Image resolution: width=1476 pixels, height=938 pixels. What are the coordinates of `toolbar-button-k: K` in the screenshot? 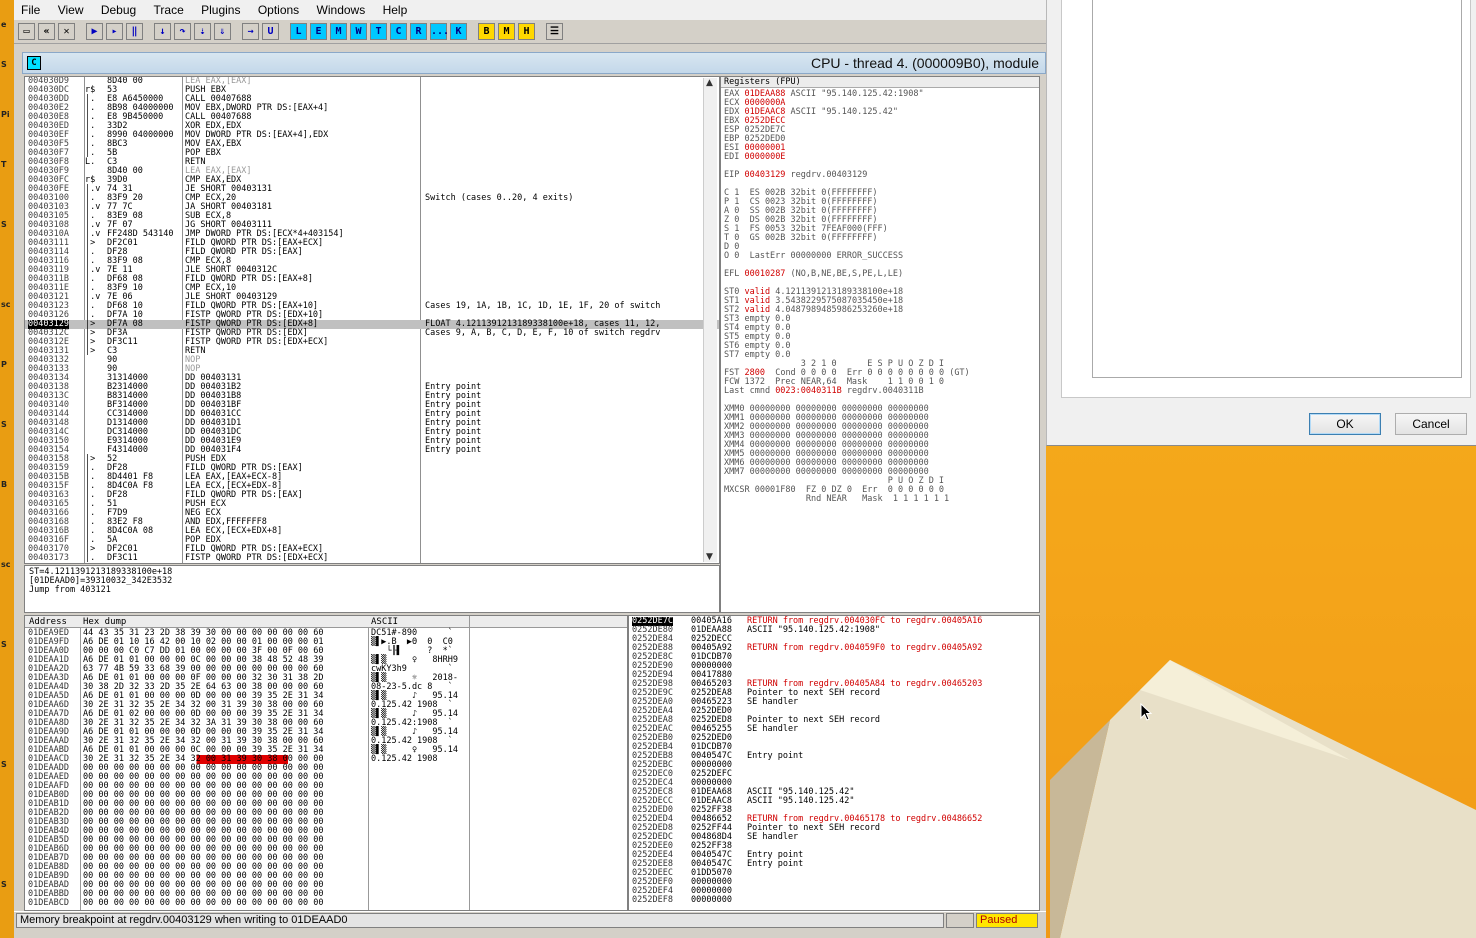 It's located at (458, 31).